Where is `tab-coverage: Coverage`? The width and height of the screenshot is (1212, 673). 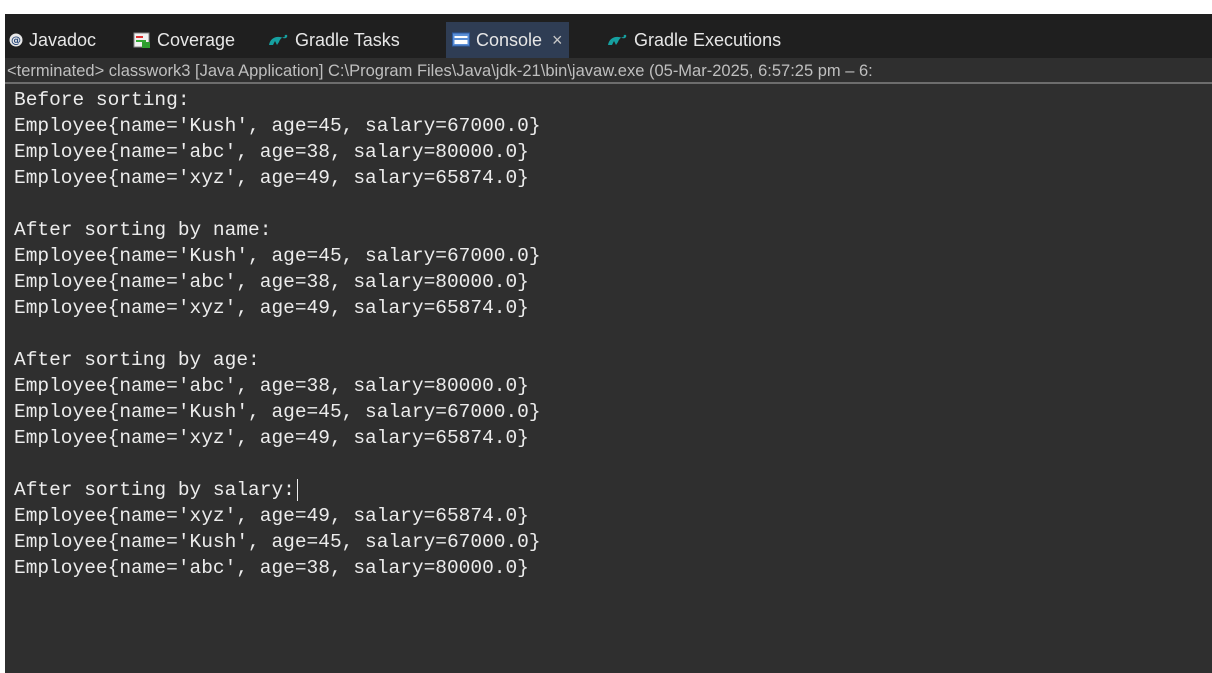 tab-coverage: Coverage is located at coordinates (184, 40).